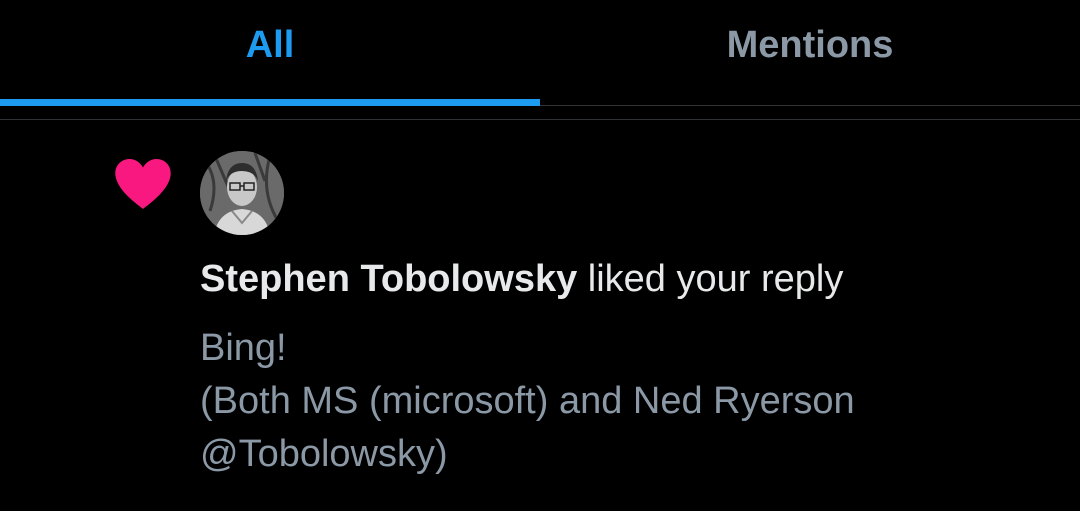 This screenshot has width=1080, height=511. I want to click on avatar, so click(242, 193).